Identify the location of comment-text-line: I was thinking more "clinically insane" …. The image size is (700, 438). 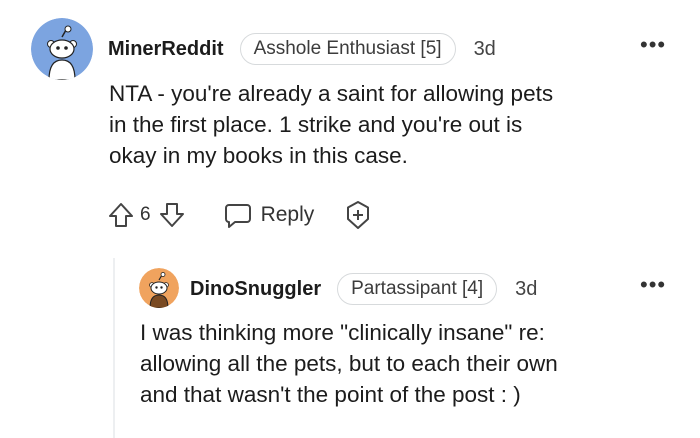
(342, 332).